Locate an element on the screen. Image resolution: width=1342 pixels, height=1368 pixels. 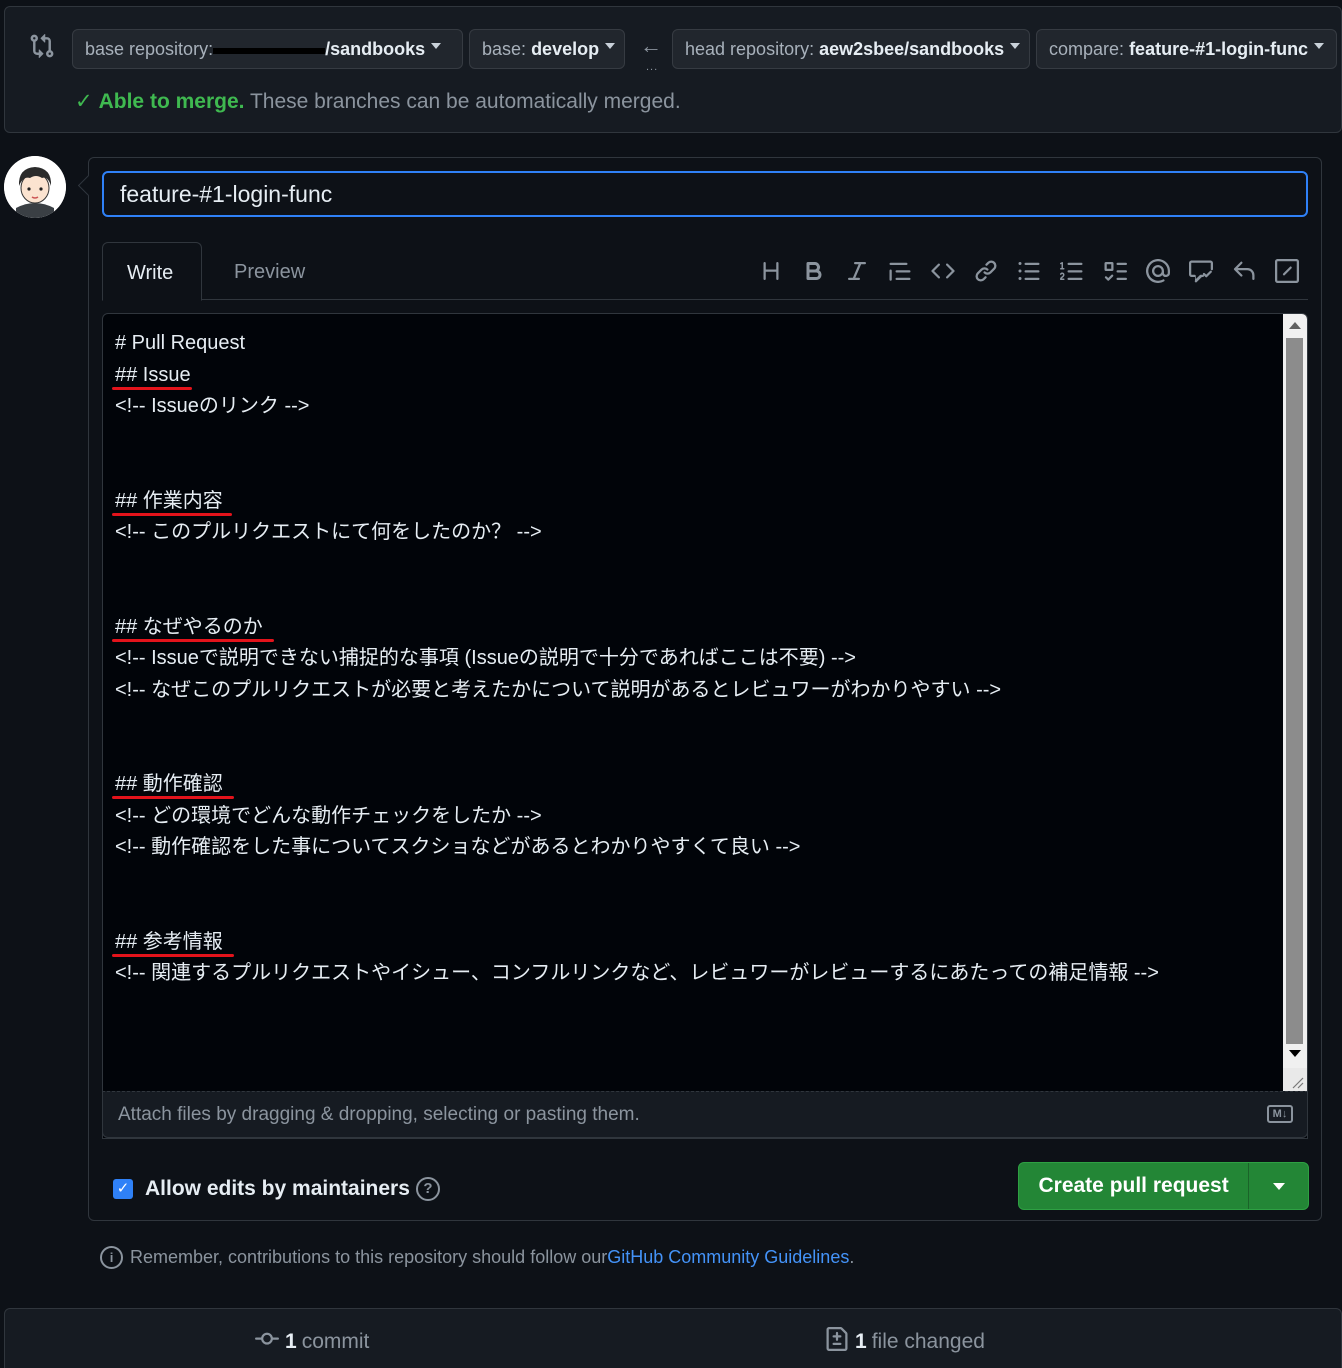
markdown-line: <!-- 動作確認をした事についてスクショなどがあるとわかりやすくて良い --> is located at coordinates (458, 847).